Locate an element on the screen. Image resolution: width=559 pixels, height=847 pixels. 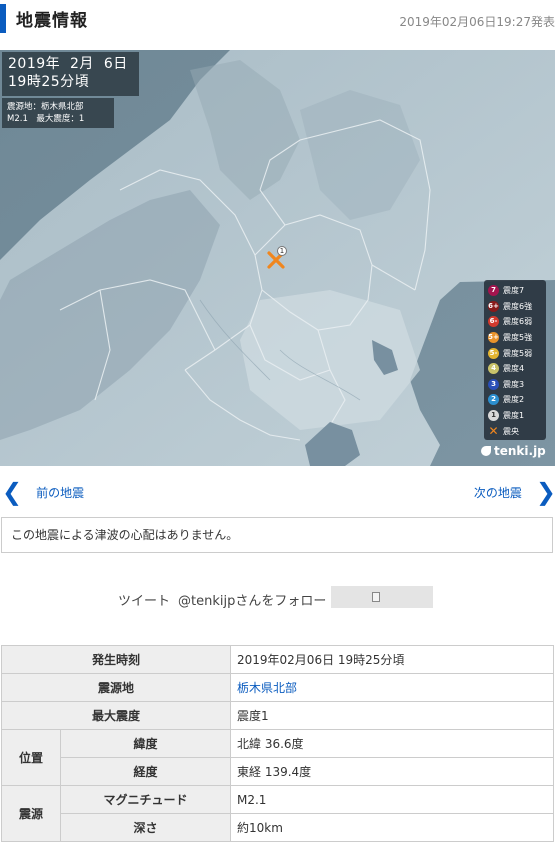
table-row: 深さ 約10km is located at coordinates (278, 827).